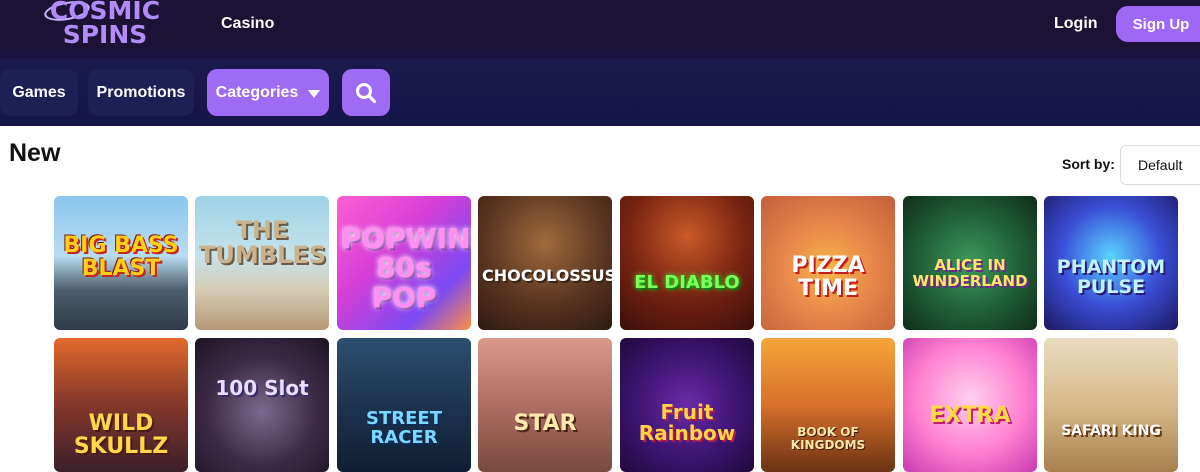 The image size is (1200, 472). Describe the element at coordinates (545, 405) in the screenshot. I see `game-tile-star: STAR` at that location.